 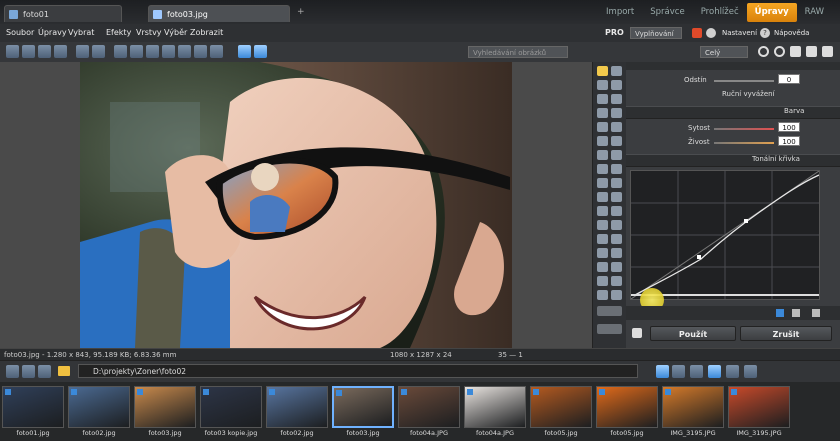 I want to click on select-rect-icon, so click(x=602, y=113).